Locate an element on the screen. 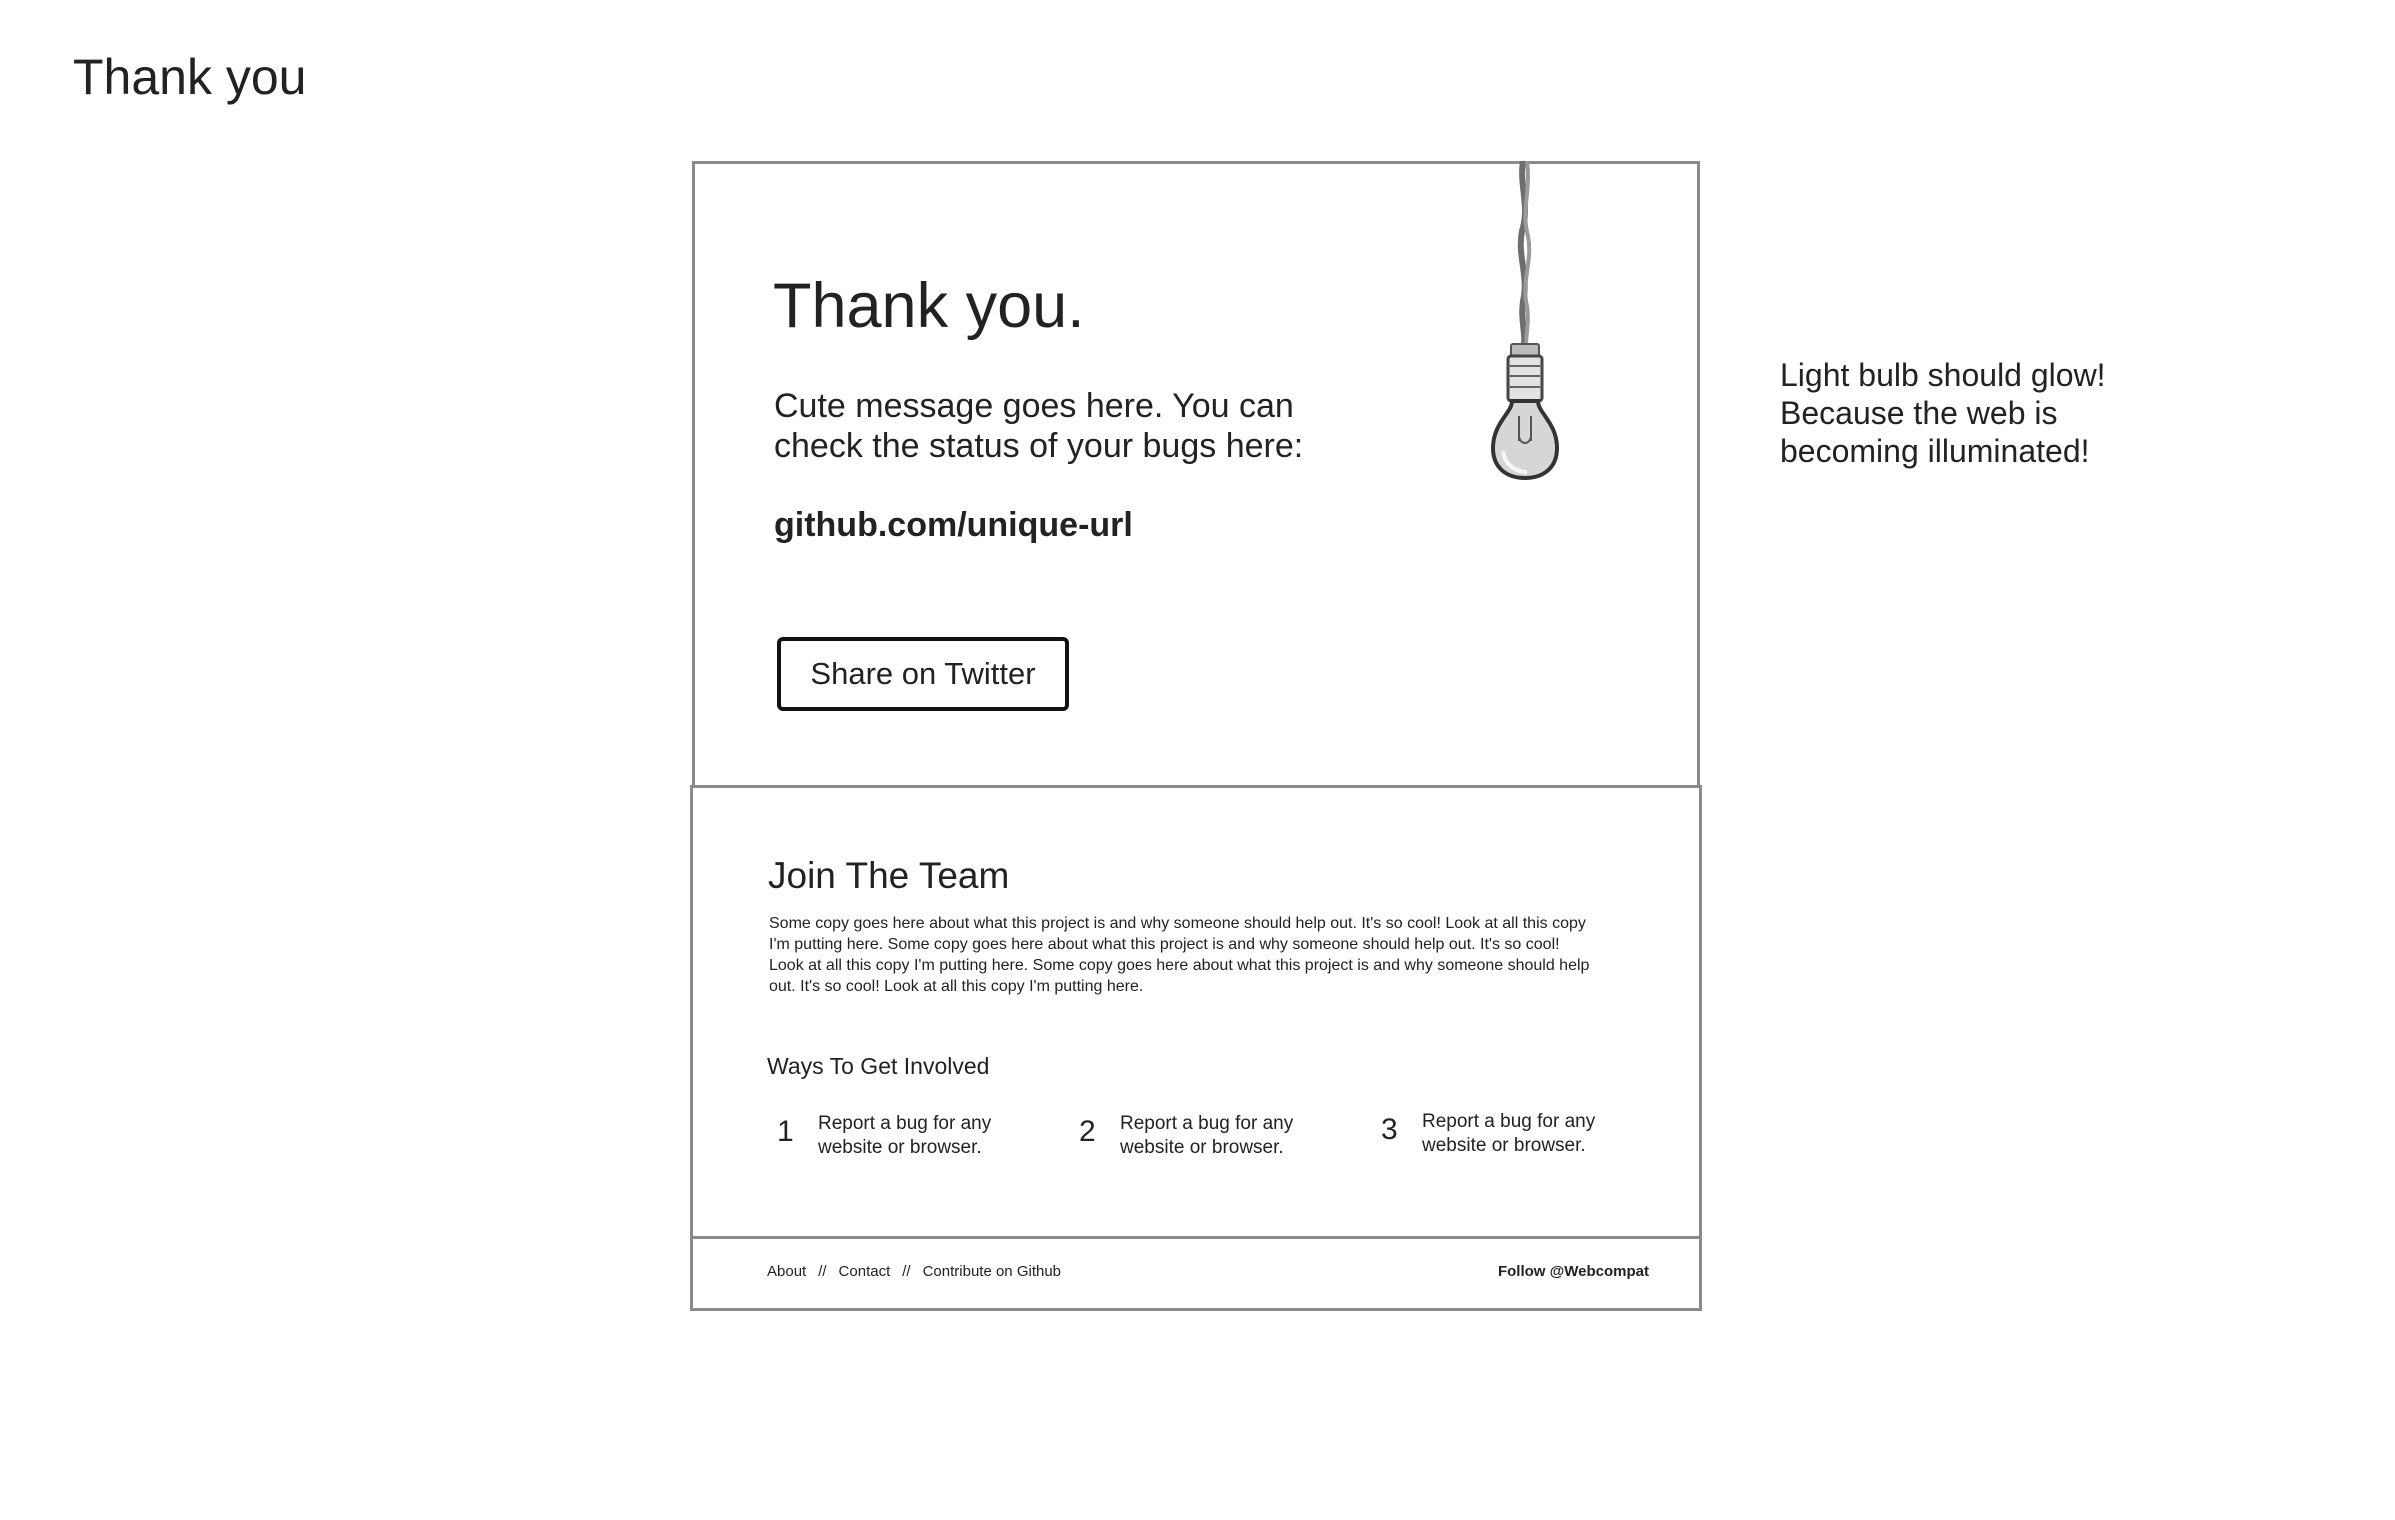 The image size is (2395, 1520). follow-webcompat-link: Follow @Webcompat is located at coordinates (1573, 1271).